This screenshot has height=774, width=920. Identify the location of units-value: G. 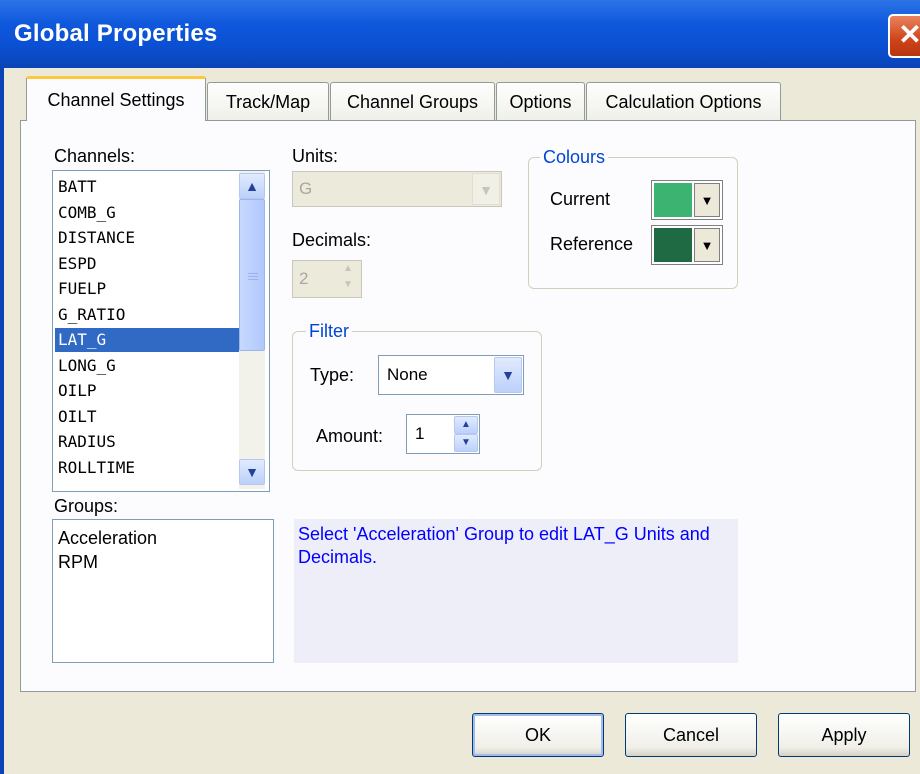
(306, 188).